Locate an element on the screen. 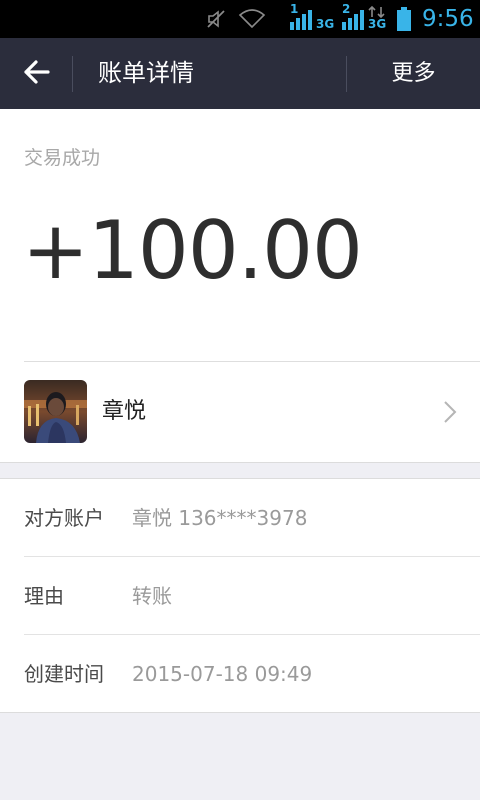 This screenshot has height=800, width=480. mute-icon is located at coordinates (216, 19).